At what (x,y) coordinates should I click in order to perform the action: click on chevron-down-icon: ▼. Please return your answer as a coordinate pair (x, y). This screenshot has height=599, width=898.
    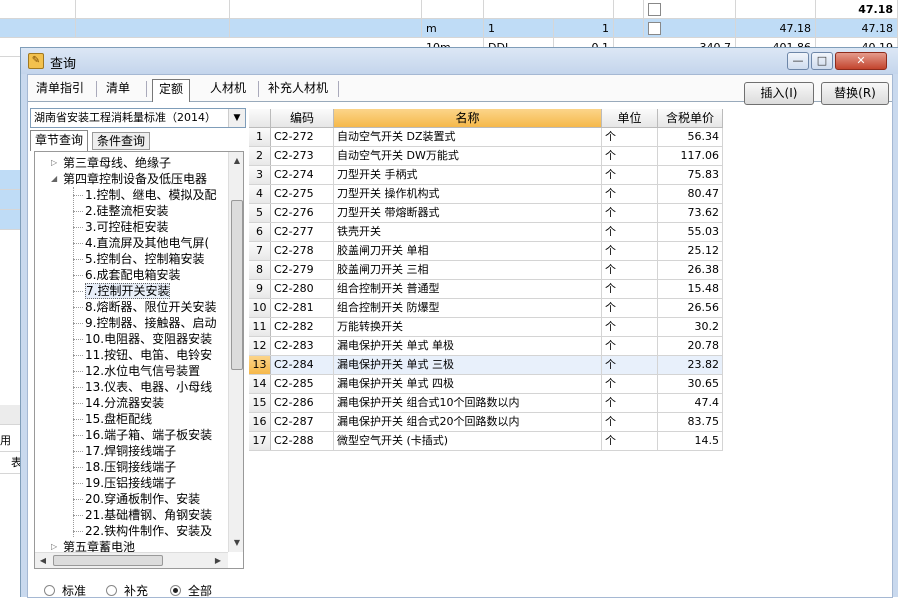
    Looking at the image, I should click on (236, 118).